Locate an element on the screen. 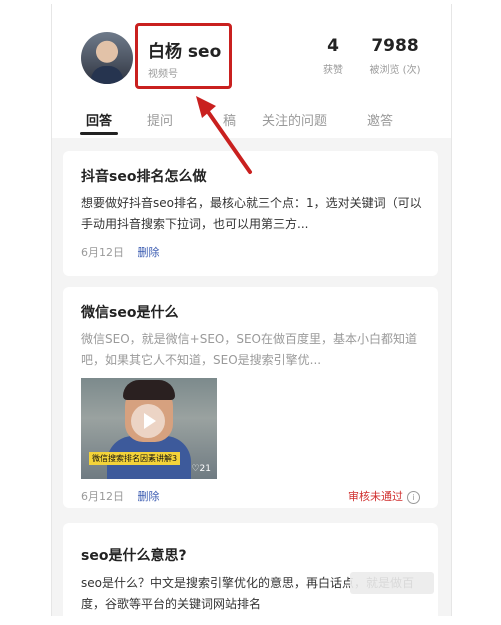 Image resolution: width=501 pixels, height=625 pixels. views-stat: 7988 被浏览 (次) is located at coordinates (395, 56).